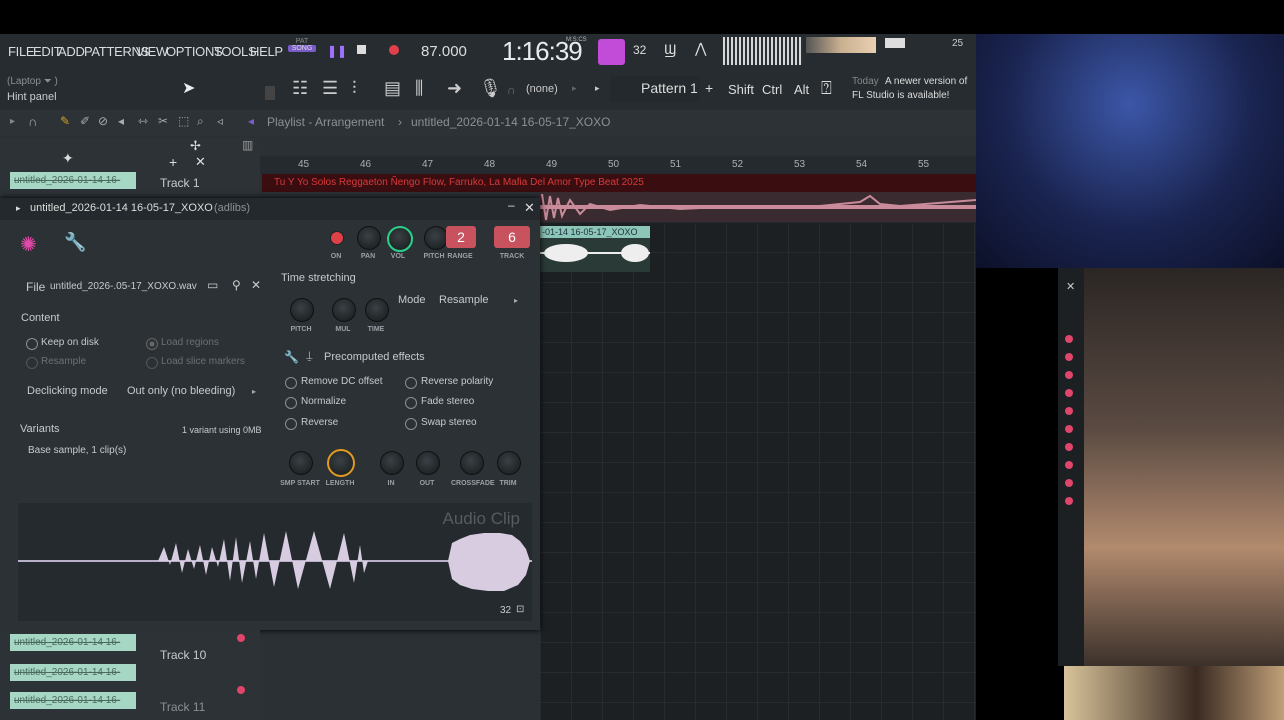 This screenshot has height=720, width=1284. Describe the element at coordinates (520, 609) in the screenshot. I see `zoom-icon: ⊡` at that location.